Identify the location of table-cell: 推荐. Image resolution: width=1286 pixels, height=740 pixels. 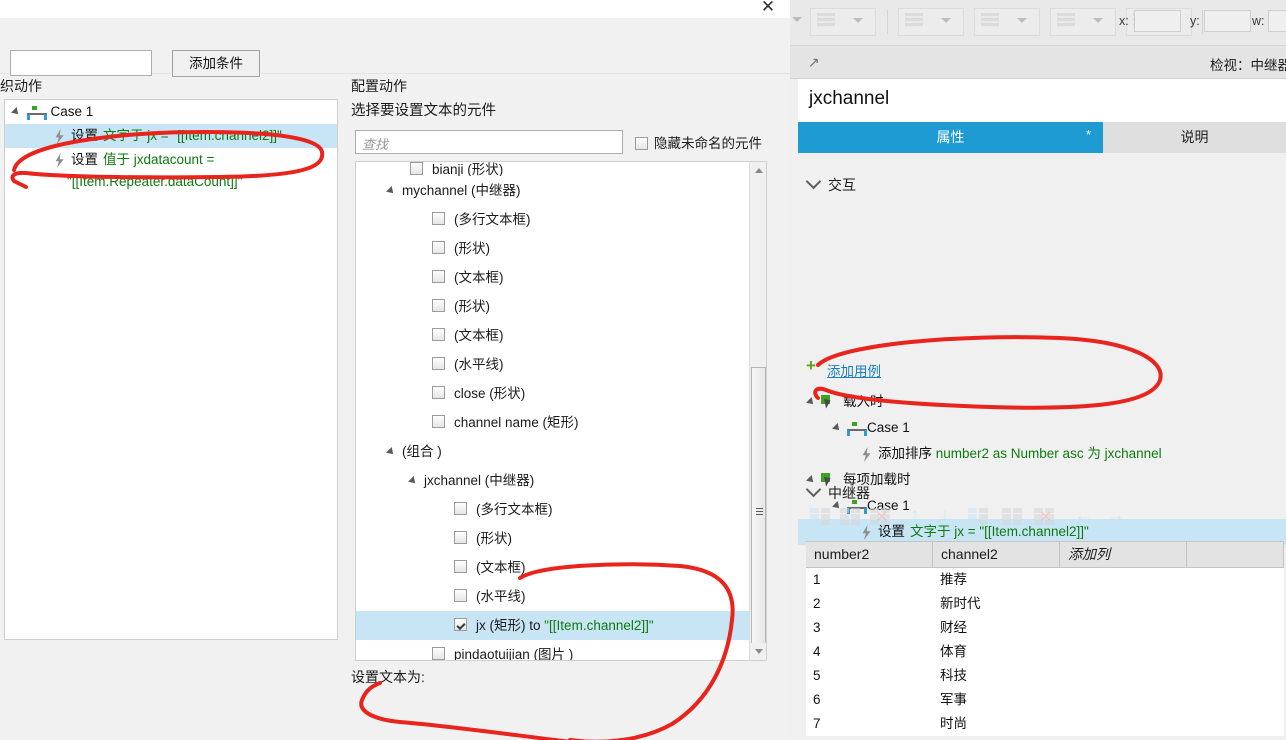
(996, 580).